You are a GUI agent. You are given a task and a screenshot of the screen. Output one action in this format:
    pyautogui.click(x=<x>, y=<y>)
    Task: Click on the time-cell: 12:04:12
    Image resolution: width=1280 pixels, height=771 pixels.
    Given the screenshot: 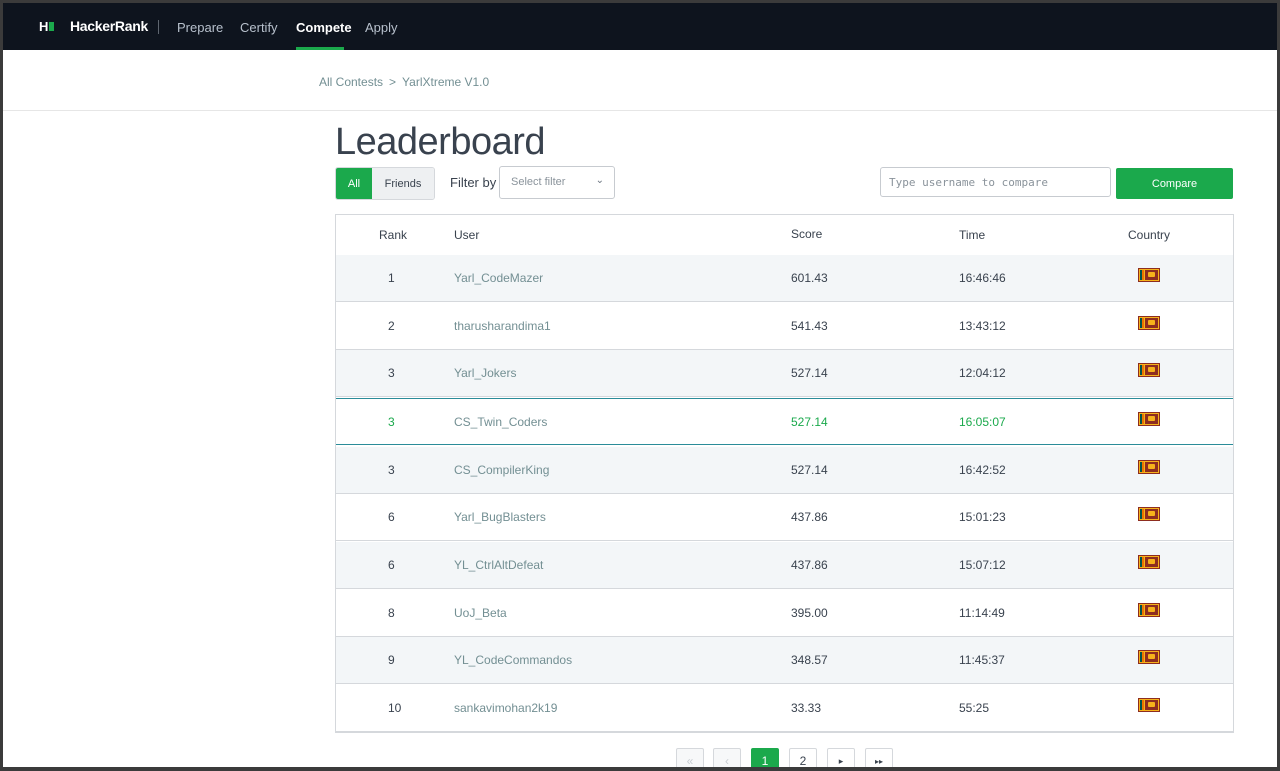 What is the action you would take?
    pyautogui.click(x=982, y=373)
    